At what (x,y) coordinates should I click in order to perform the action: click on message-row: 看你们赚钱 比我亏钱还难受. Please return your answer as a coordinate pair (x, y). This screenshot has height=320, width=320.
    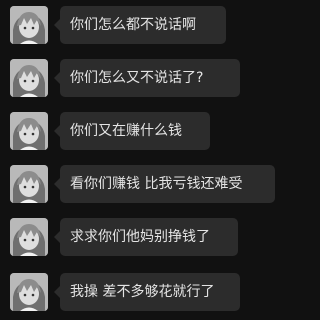
    Looking at the image, I should click on (142, 184).